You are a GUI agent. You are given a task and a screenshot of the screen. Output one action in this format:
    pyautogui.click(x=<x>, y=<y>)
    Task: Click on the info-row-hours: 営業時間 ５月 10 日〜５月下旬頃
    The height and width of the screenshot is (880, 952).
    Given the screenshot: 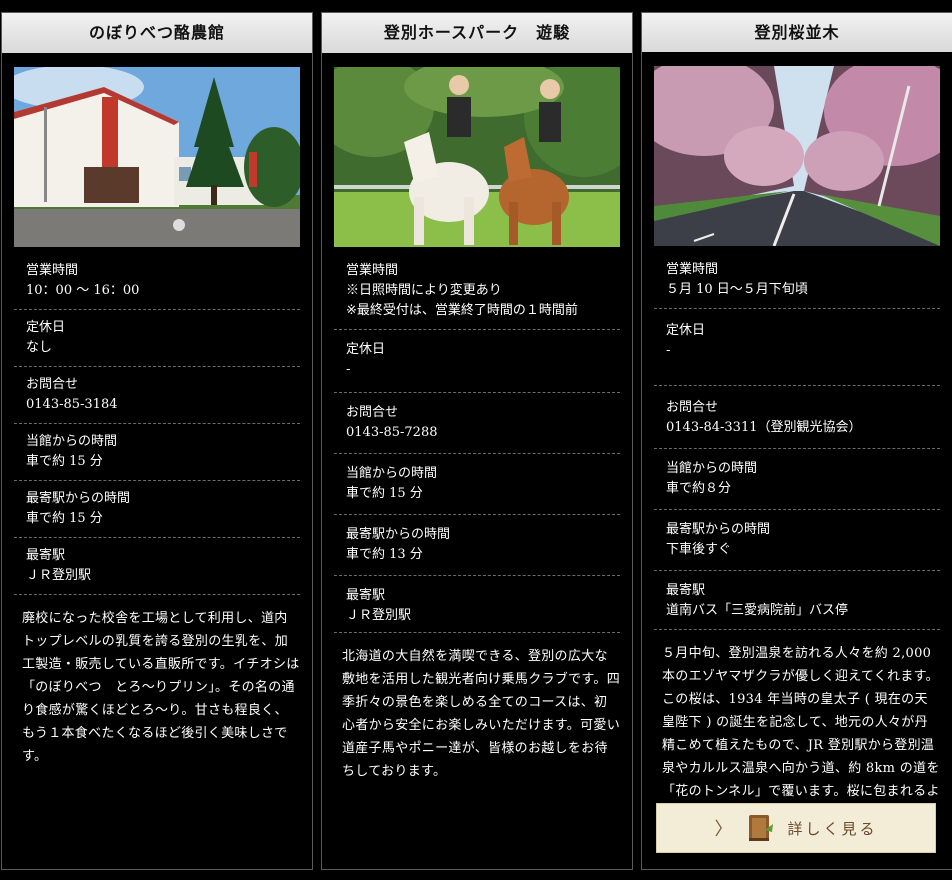 What is the action you would take?
    pyautogui.click(x=797, y=280)
    